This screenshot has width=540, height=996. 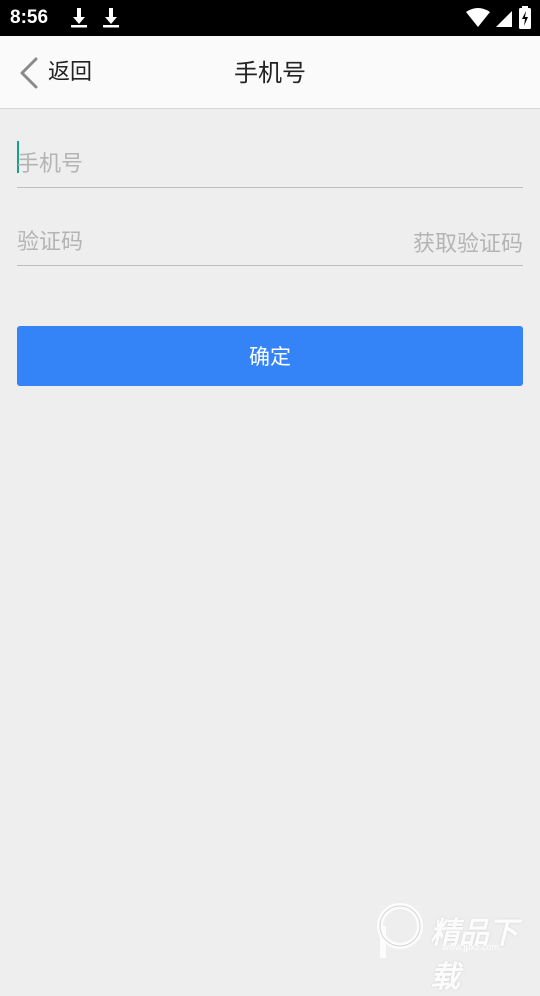 I want to click on confirm-button: 确定, so click(x=270, y=356).